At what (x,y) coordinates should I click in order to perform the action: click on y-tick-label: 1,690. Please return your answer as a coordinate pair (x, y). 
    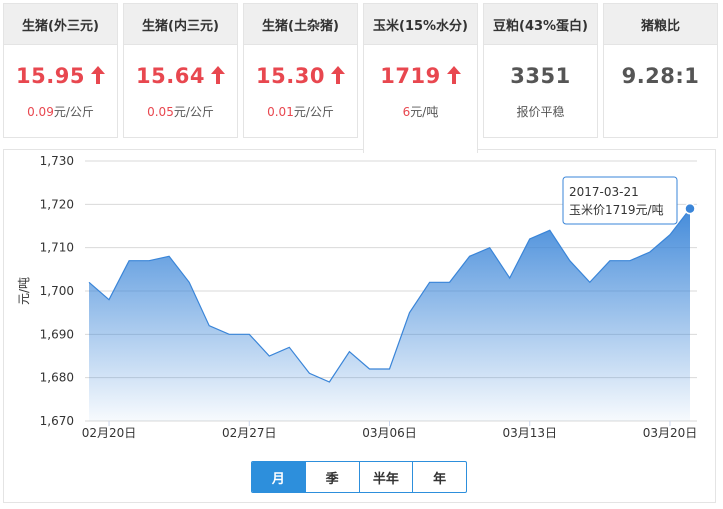
    Looking at the image, I should click on (57, 334).